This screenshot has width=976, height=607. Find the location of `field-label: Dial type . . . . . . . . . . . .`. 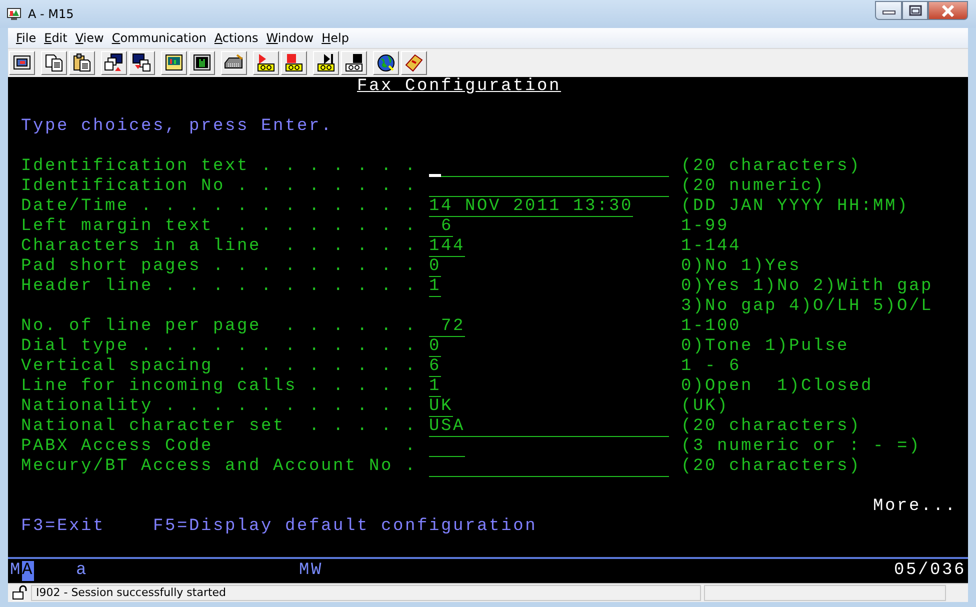

field-label: Dial type . . . . . . . . . . . . is located at coordinates (219, 347).